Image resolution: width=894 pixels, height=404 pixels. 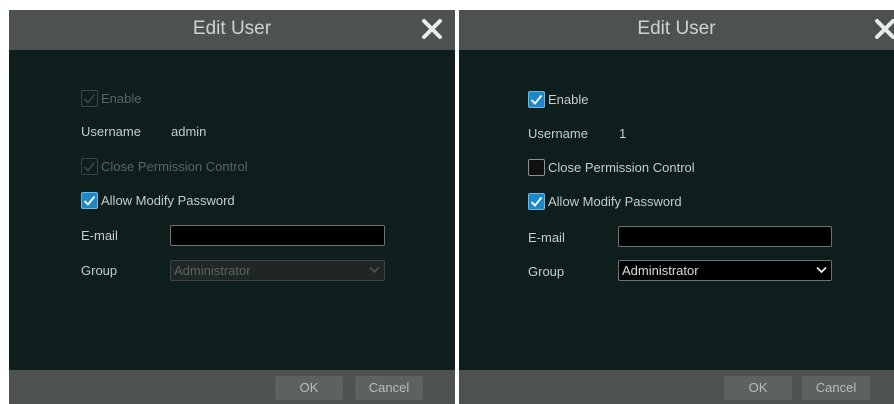 What do you see at coordinates (623, 133) in the screenshot?
I see `username-value: 1` at bounding box center [623, 133].